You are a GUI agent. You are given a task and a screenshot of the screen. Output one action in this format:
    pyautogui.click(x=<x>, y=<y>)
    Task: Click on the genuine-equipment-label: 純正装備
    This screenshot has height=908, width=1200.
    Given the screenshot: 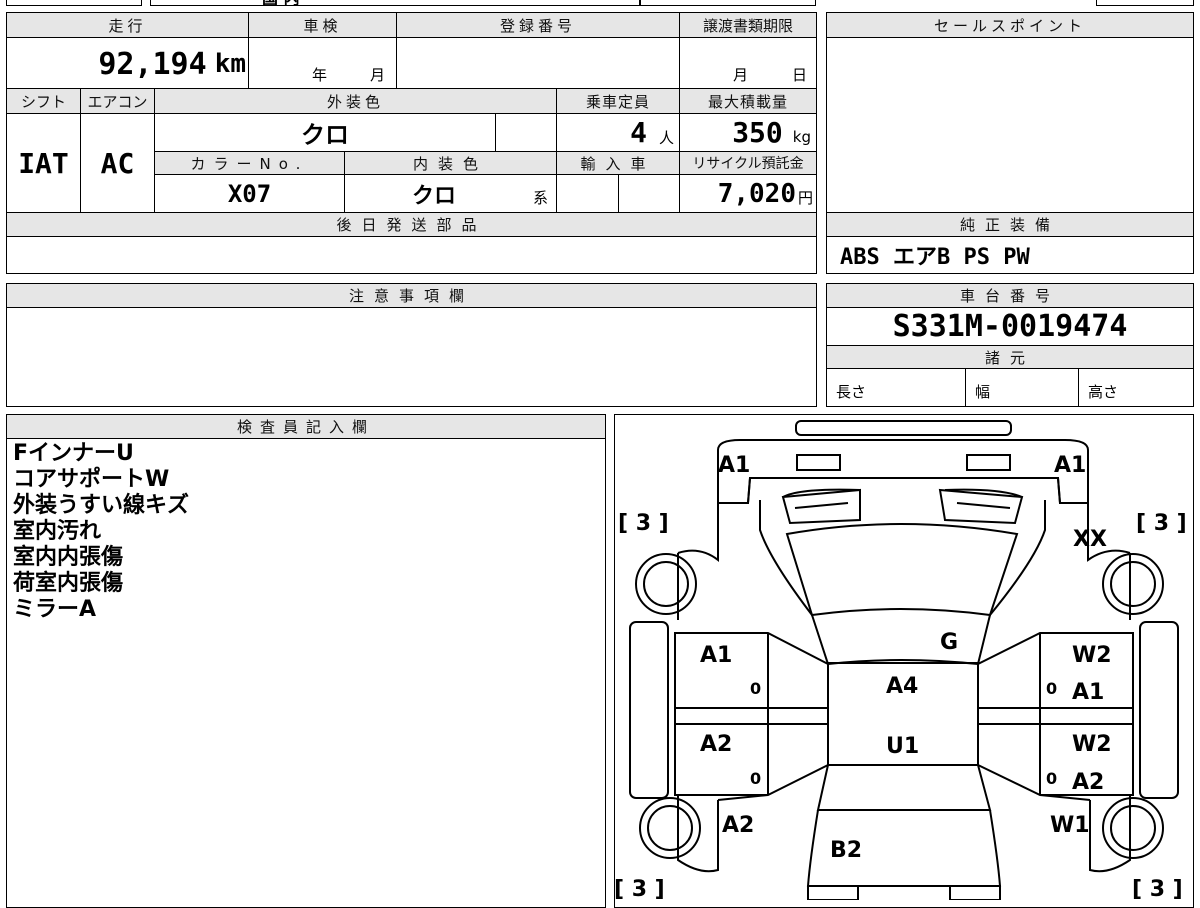 What is the action you would take?
    pyautogui.click(x=1010, y=224)
    